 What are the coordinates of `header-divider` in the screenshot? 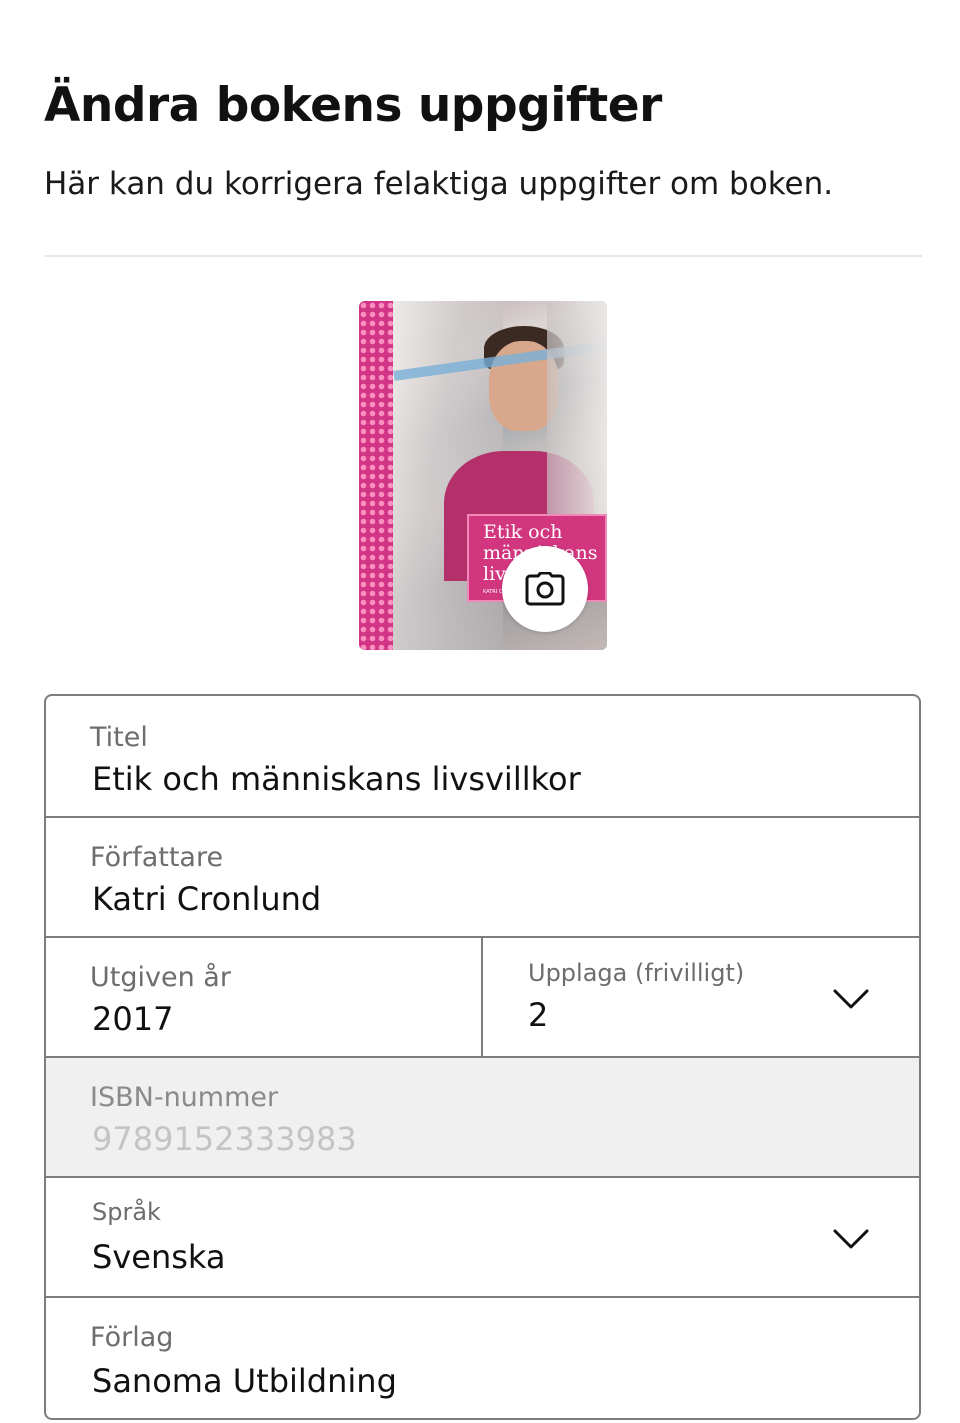 It's located at (483, 256).